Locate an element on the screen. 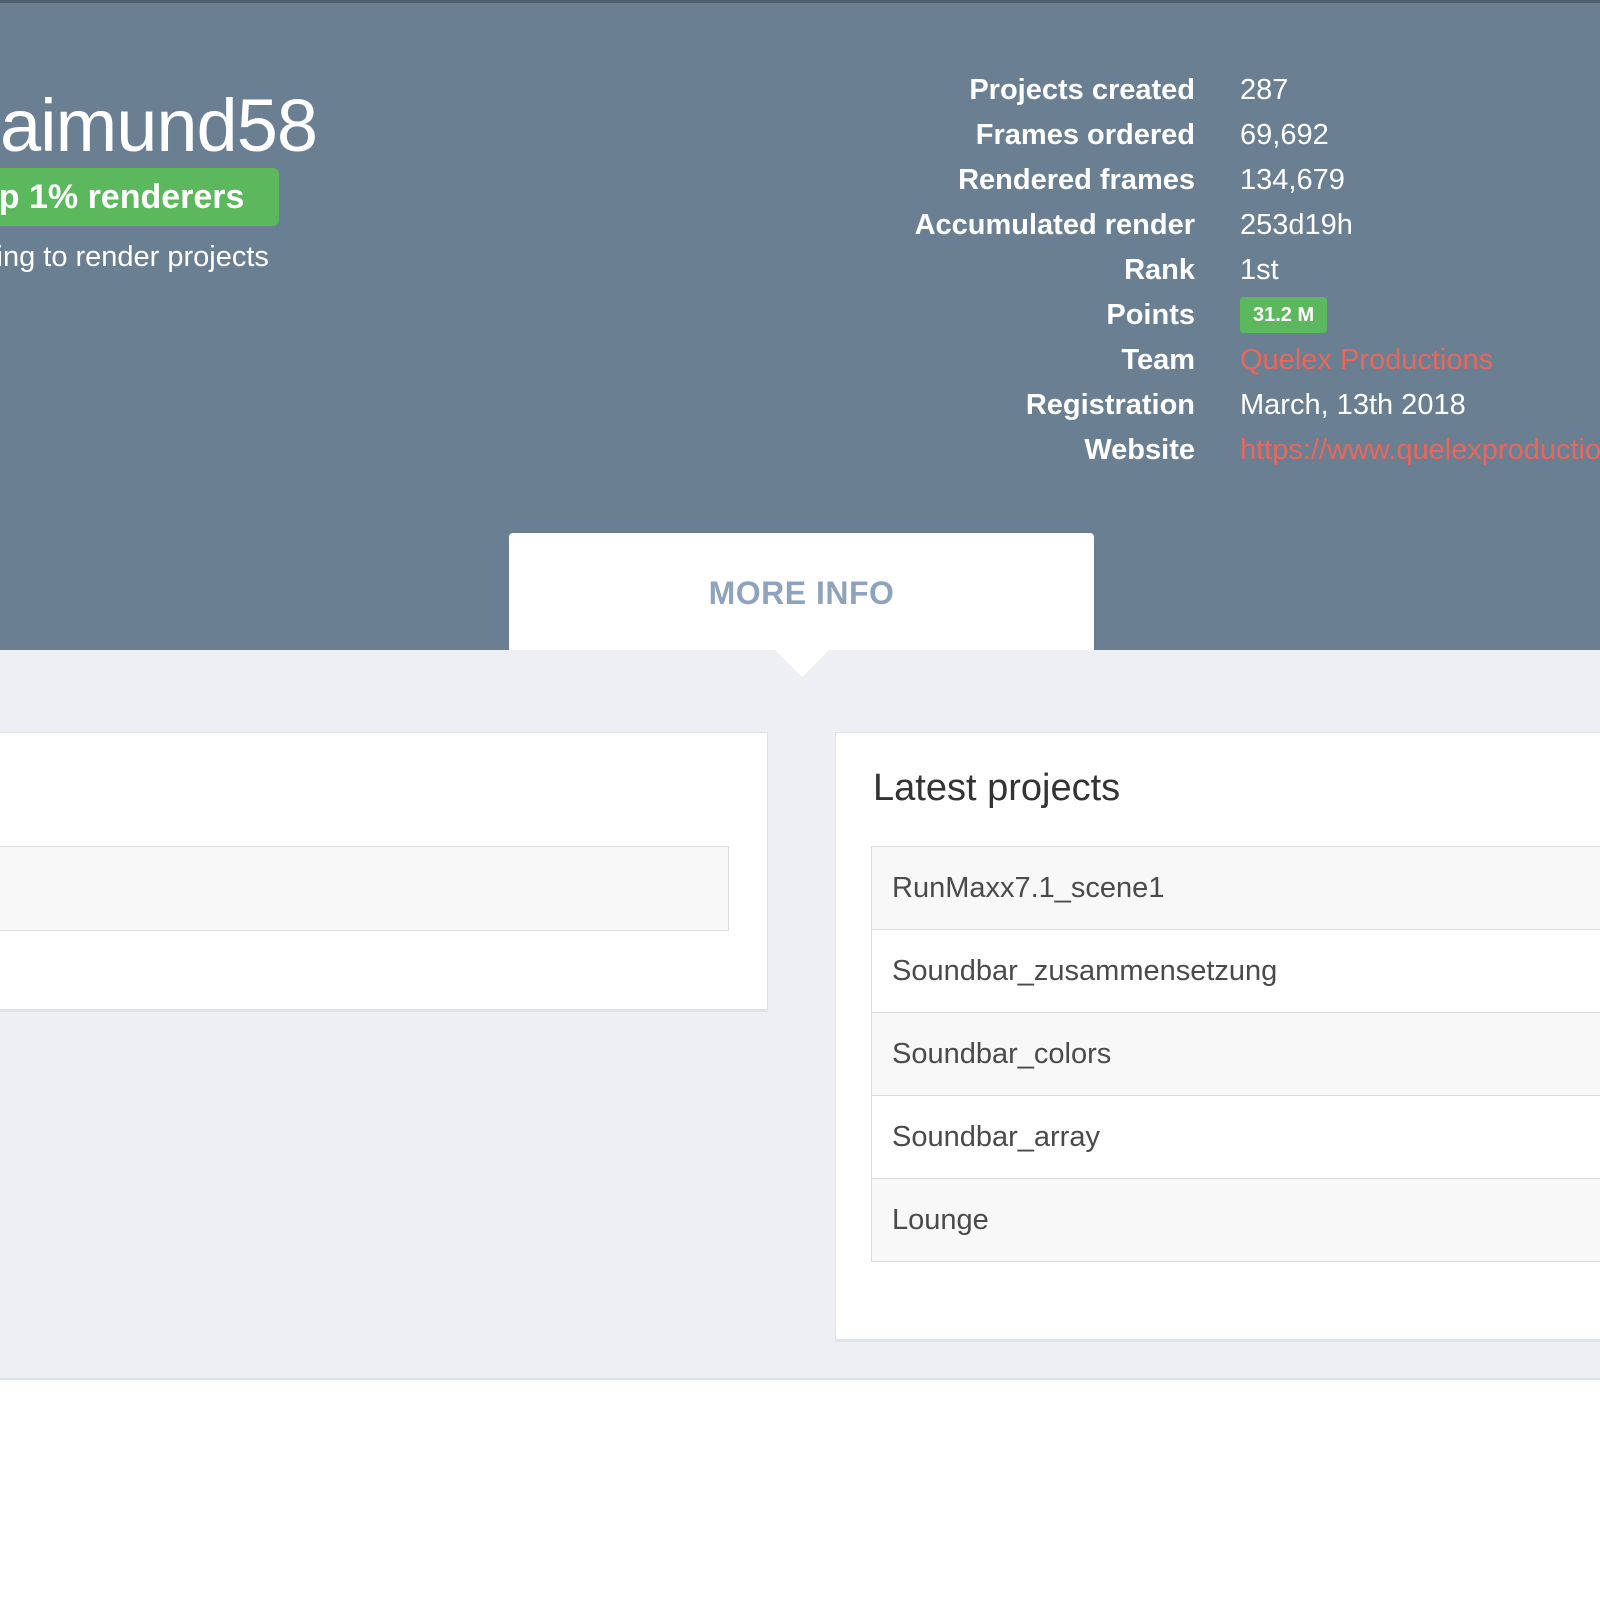 The width and height of the screenshot is (1600, 1600). stat-value: March, 13th 2018 is located at coordinates (1353, 405).